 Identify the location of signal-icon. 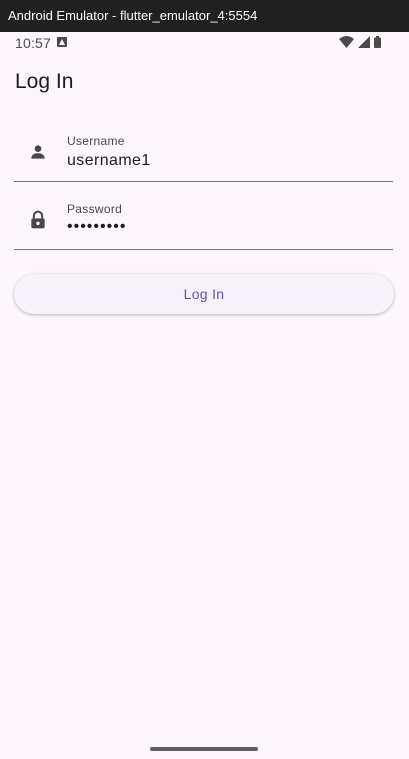
(364, 42).